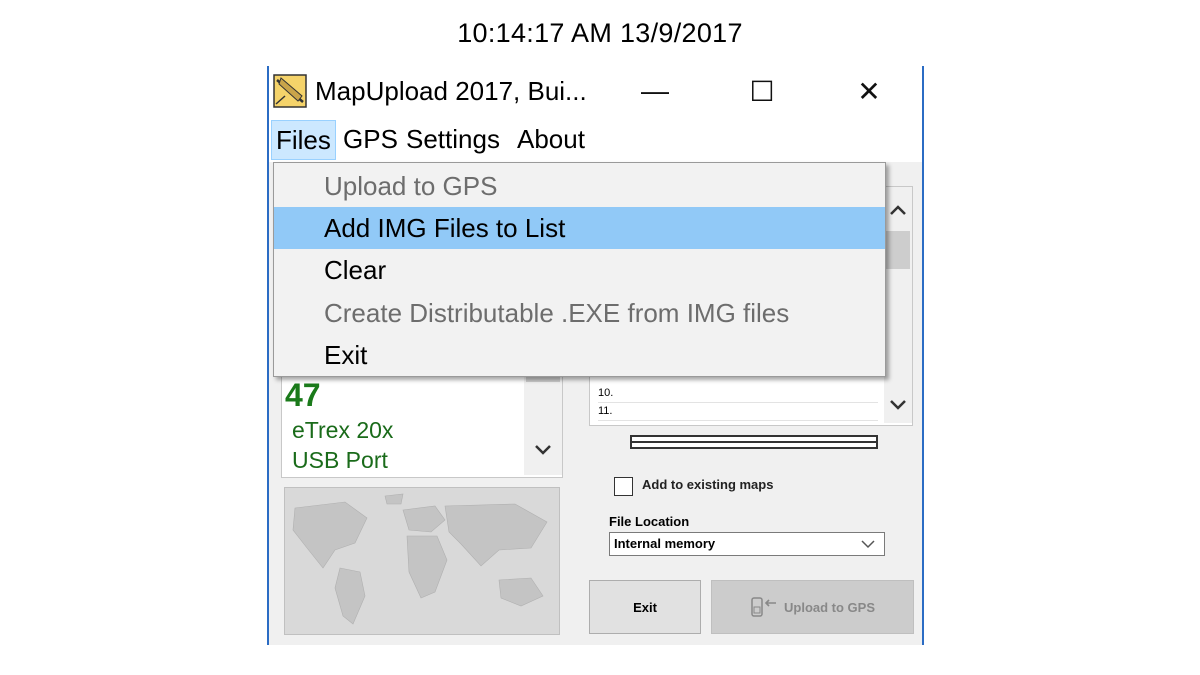 The image size is (1200, 675). What do you see at coordinates (370, 139) in the screenshot?
I see `menu-gps: GPS` at bounding box center [370, 139].